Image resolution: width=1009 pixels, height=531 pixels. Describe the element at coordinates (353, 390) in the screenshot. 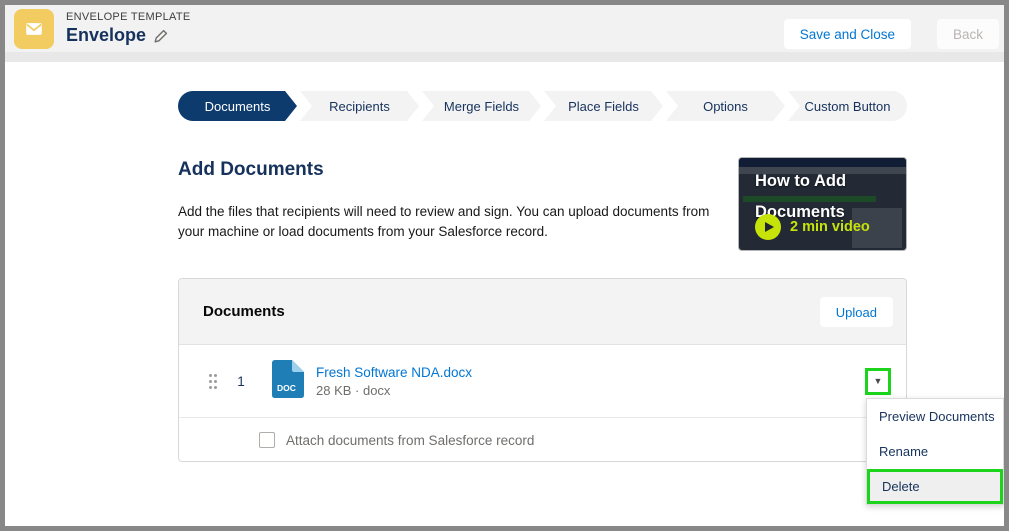

I see `document-meta: 28 KB · docx` at that location.